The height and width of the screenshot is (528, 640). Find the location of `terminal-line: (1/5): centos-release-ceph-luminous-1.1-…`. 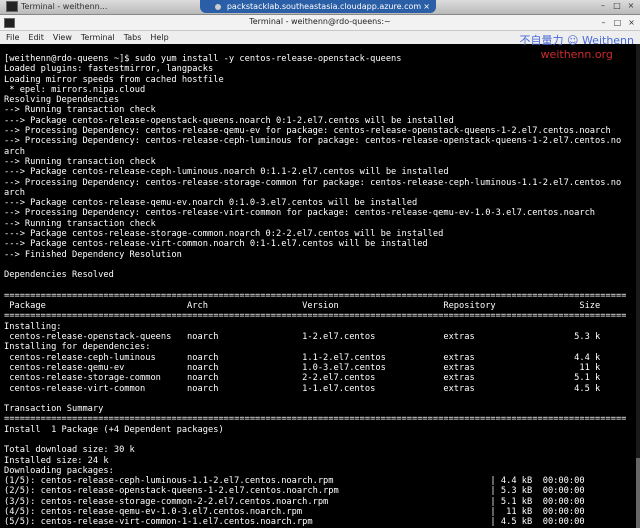

terminal-line: (1/5): centos-release-ceph-luminous-1.1-… is located at coordinates (294, 481).